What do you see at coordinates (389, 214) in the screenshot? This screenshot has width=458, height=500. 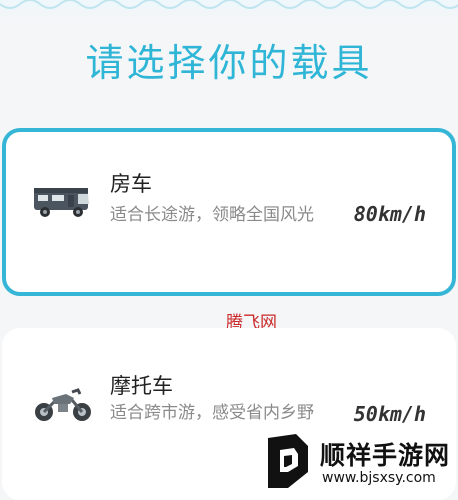 I see `vehicle-speed: 80km/h` at bounding box center [389, 214].